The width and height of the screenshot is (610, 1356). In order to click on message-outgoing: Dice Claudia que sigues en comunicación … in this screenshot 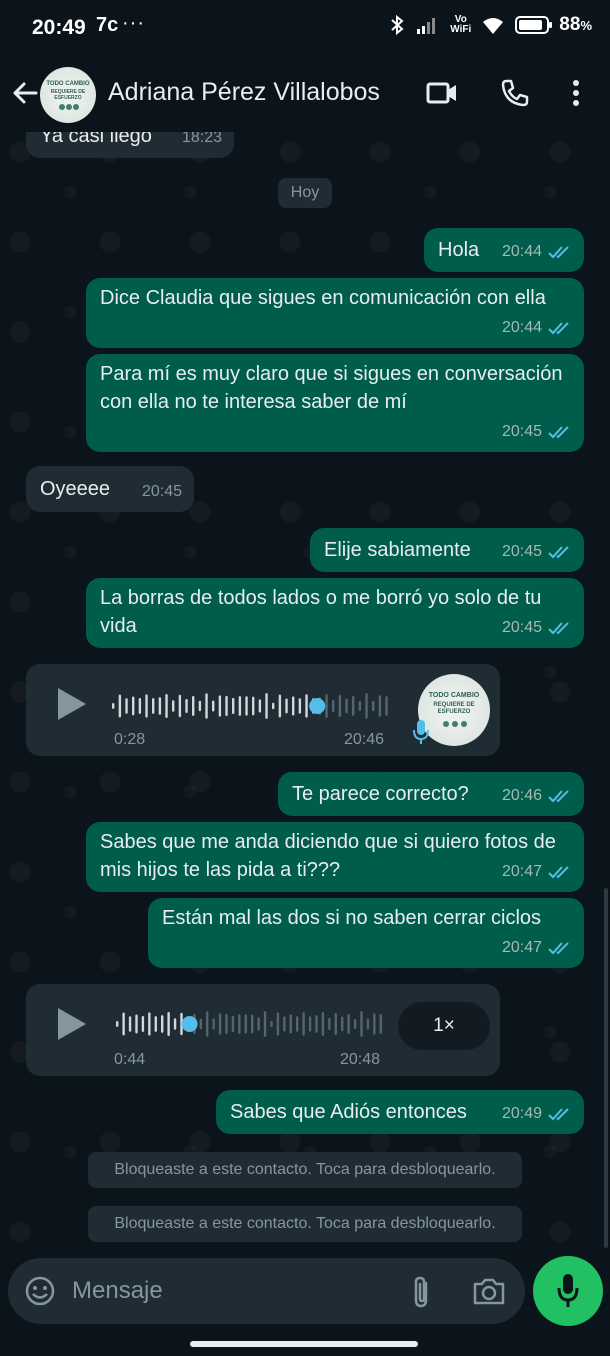, I will do `click(335, 313)`.